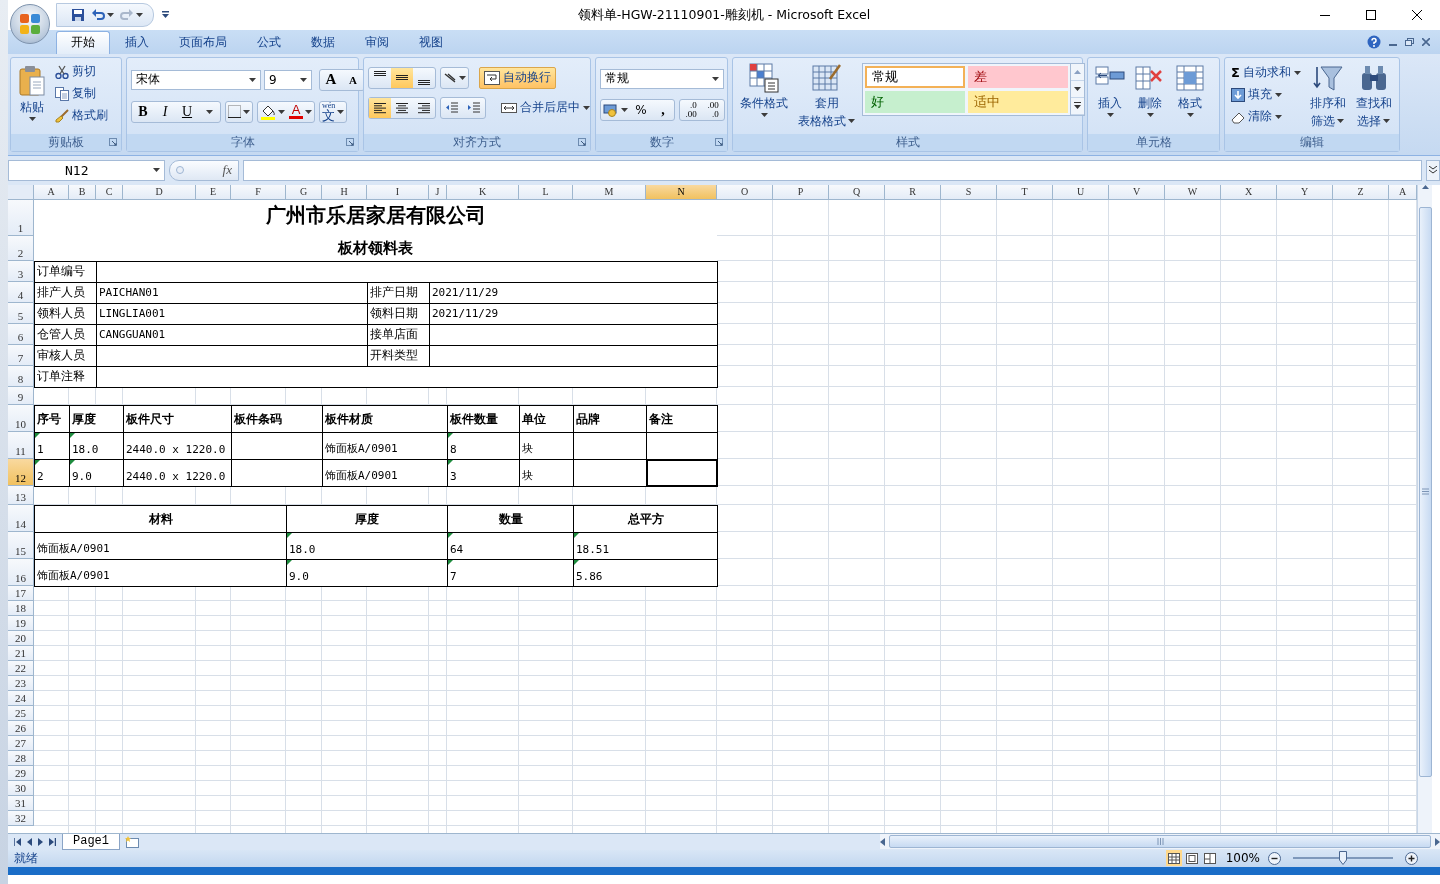 The height and width of the screenshot is (884, 1440). Describe the element at coordinates (492, 77) in the screenshot. I see `wrap-text-icon` at that location.